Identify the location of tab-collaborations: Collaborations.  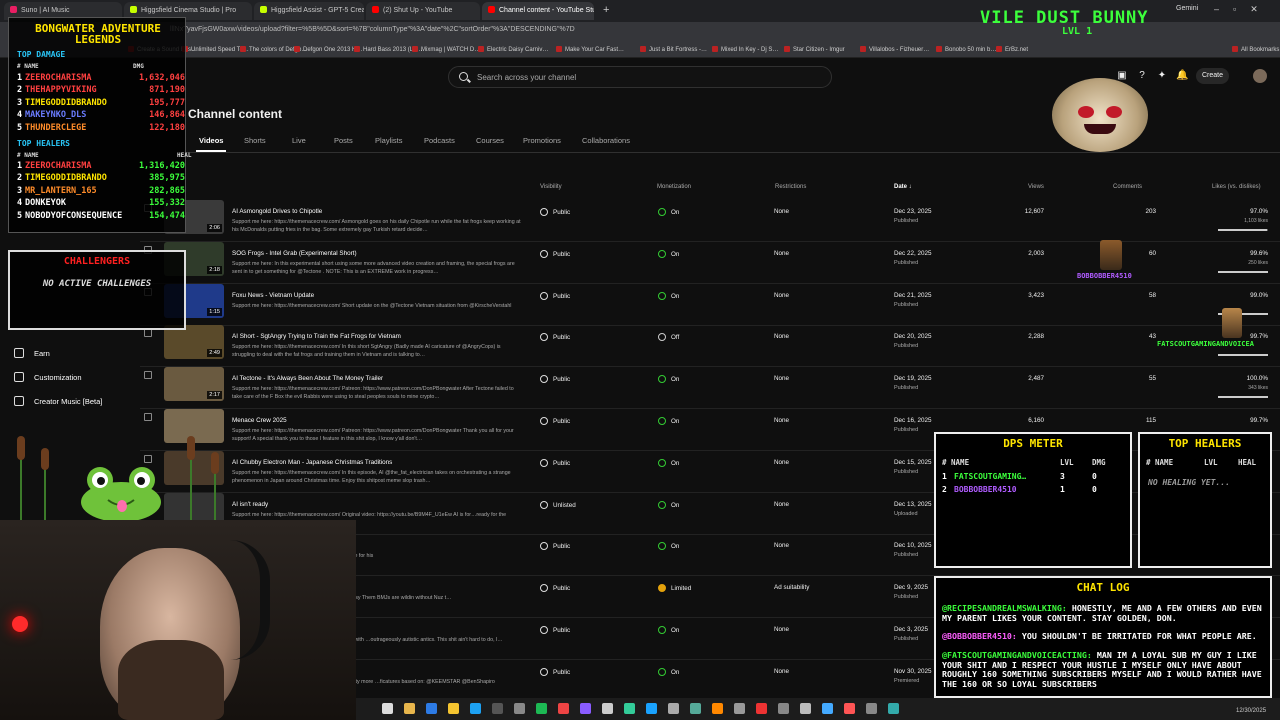
(606, 140).